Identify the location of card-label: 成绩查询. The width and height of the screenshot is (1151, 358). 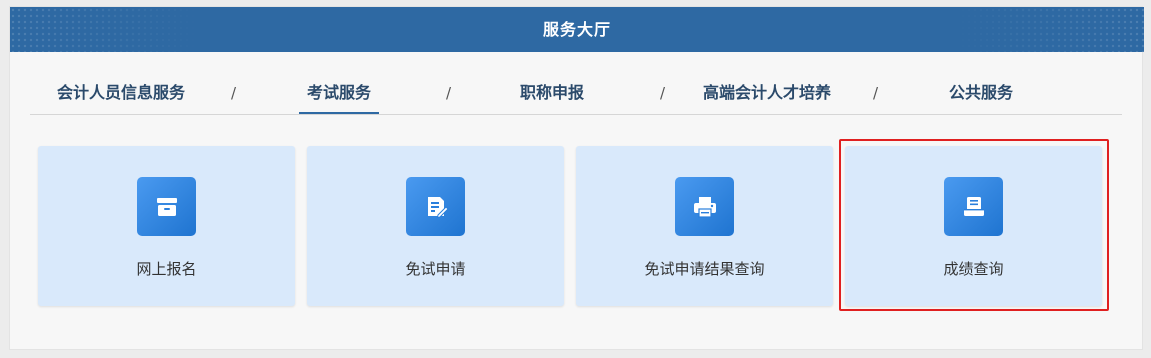
(973, 269).